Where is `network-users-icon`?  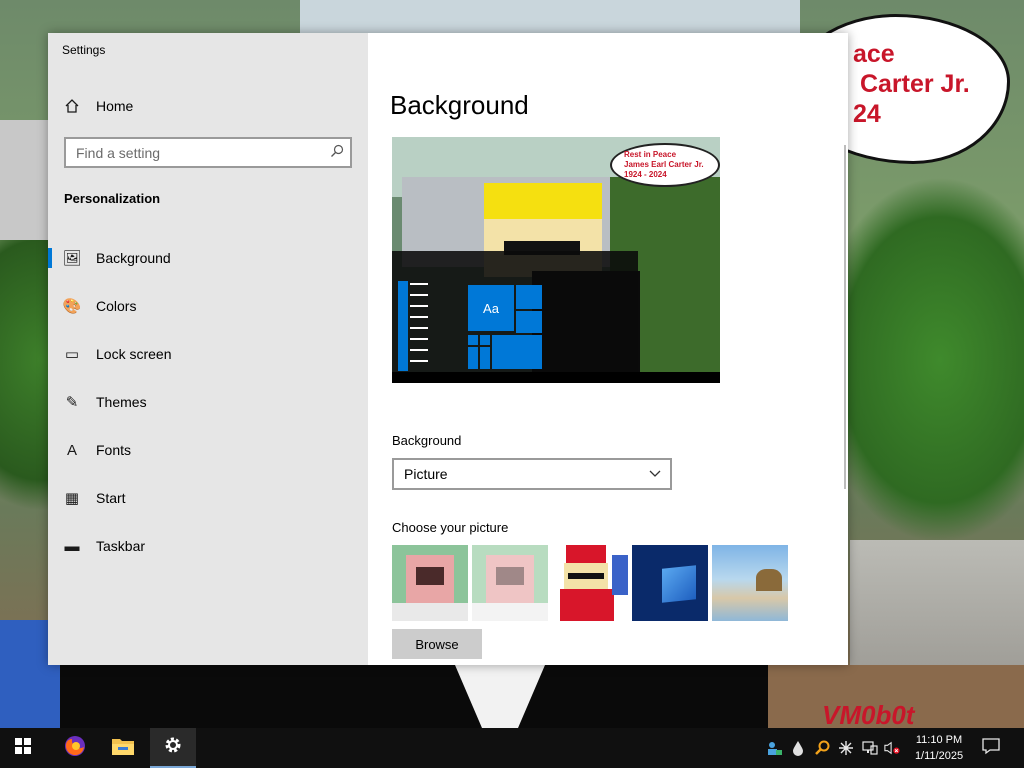 network-users-icon is located at coordinates (774, 748).